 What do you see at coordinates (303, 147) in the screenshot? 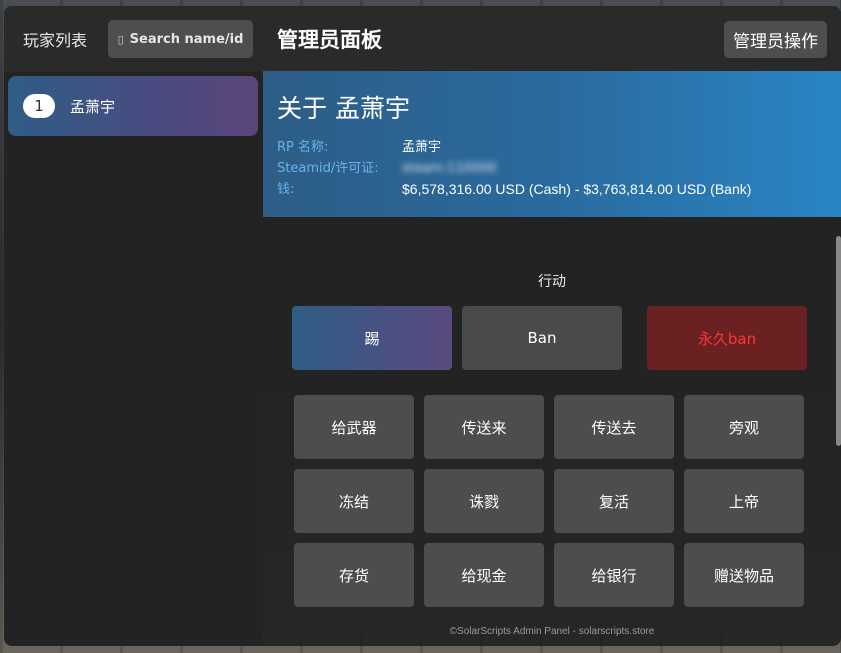
I see `rp-name-label: RP 名称:` at bounding box center [303, 147].